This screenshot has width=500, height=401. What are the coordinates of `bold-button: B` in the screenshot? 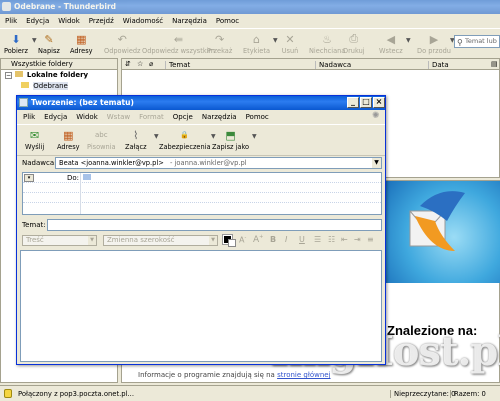 It's located at (273, 239).